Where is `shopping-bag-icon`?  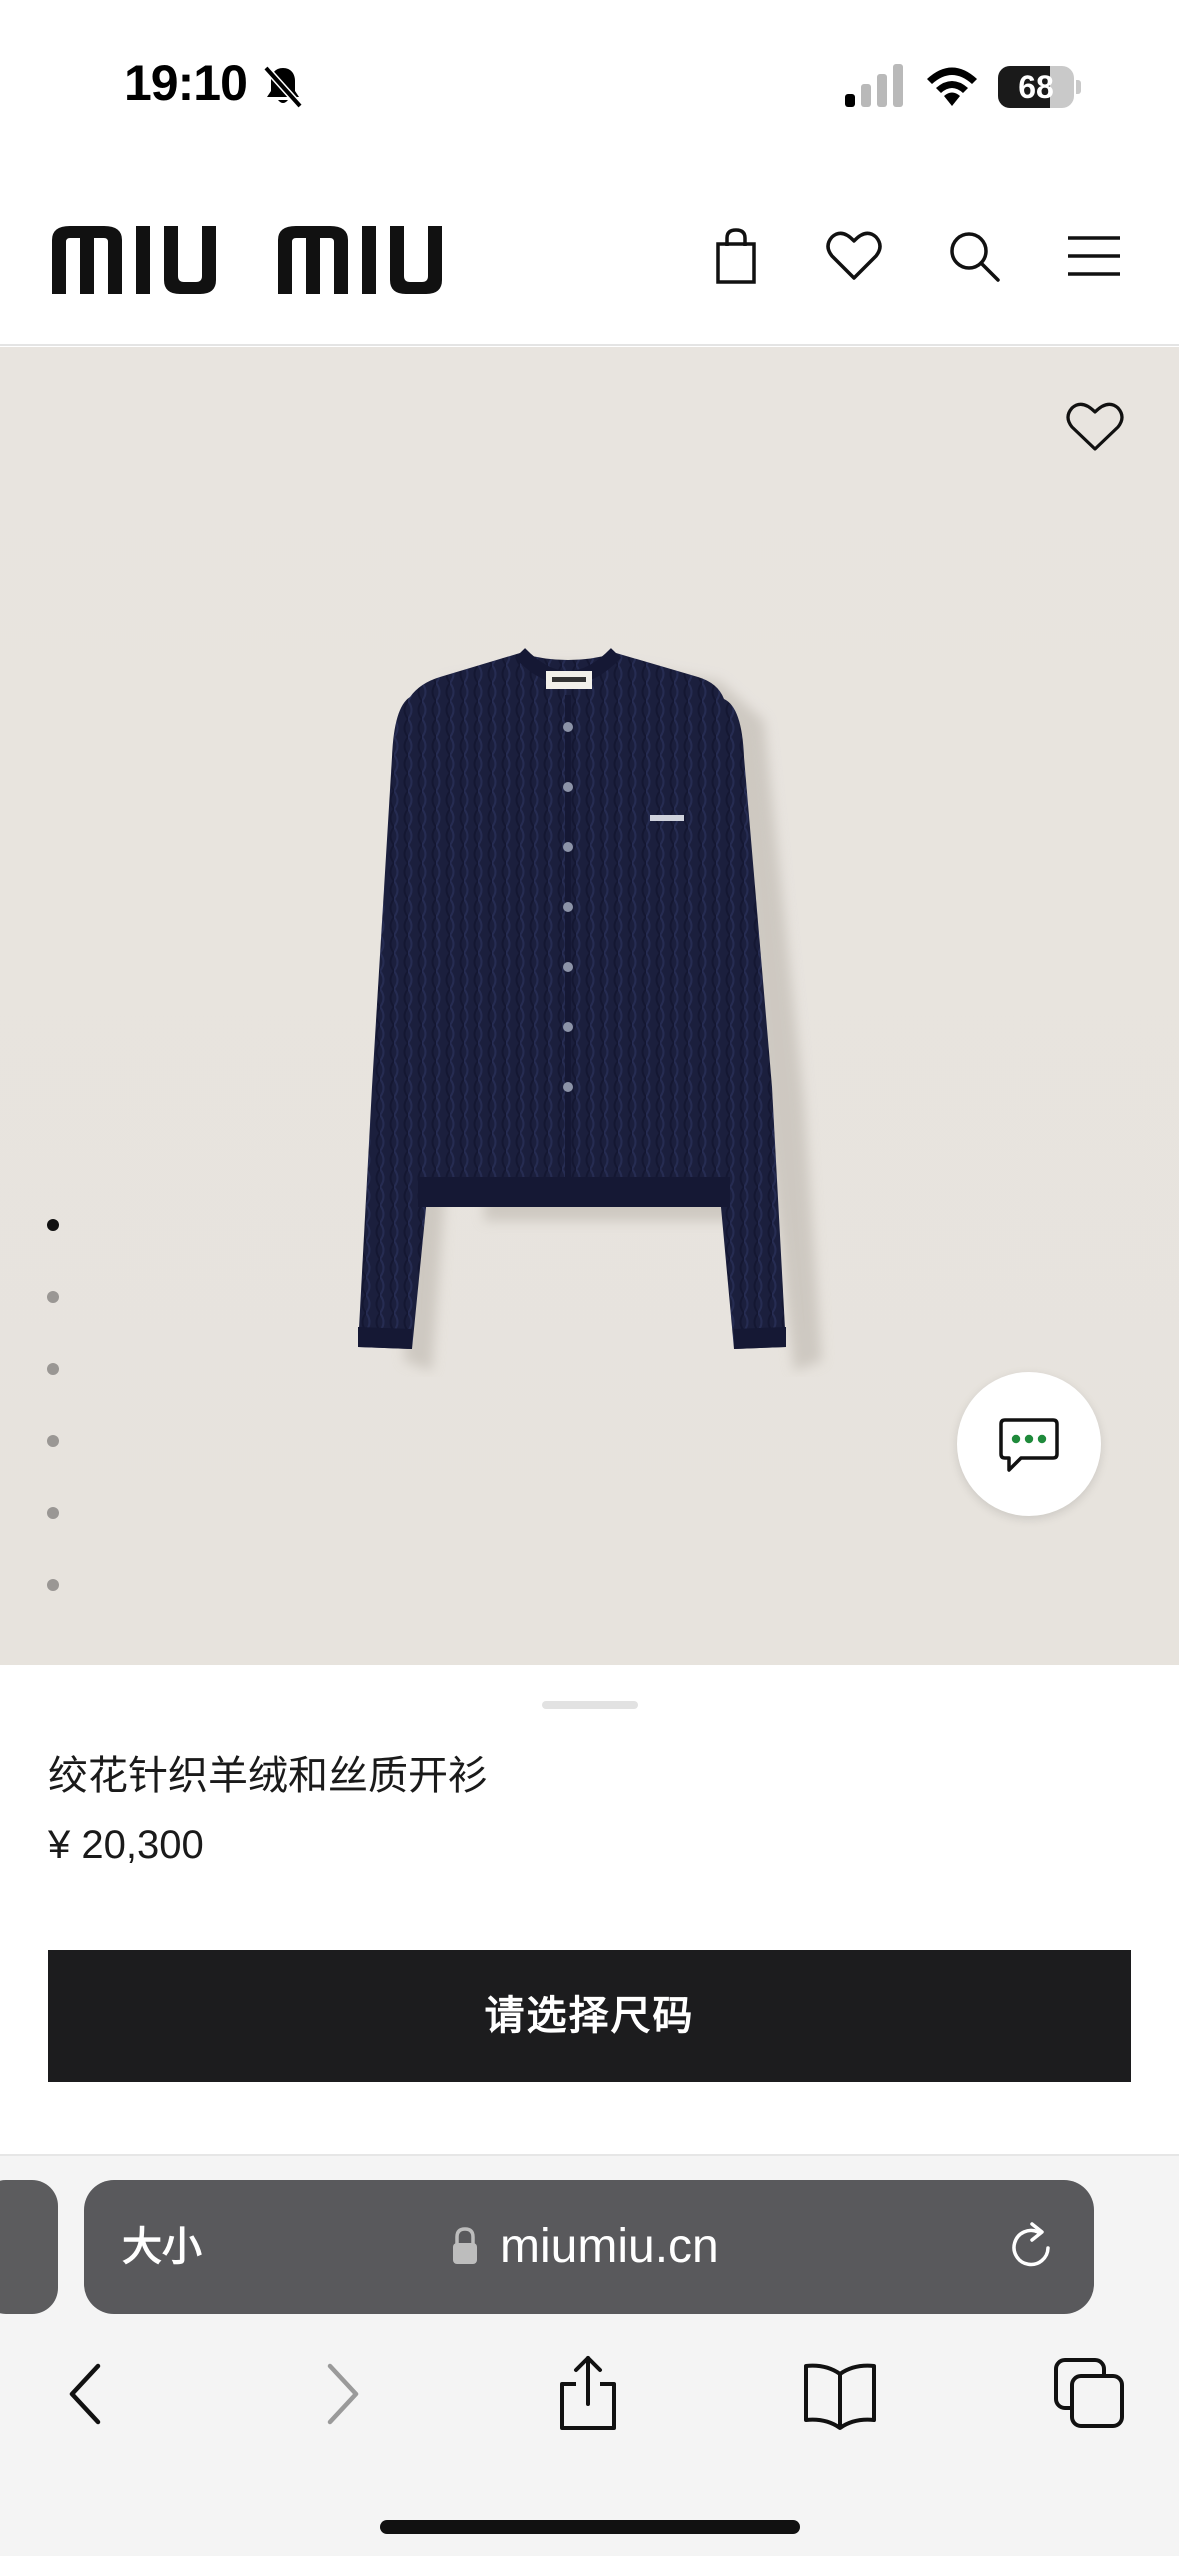 shopping-bag-icon is located at coordinates (736, 256).